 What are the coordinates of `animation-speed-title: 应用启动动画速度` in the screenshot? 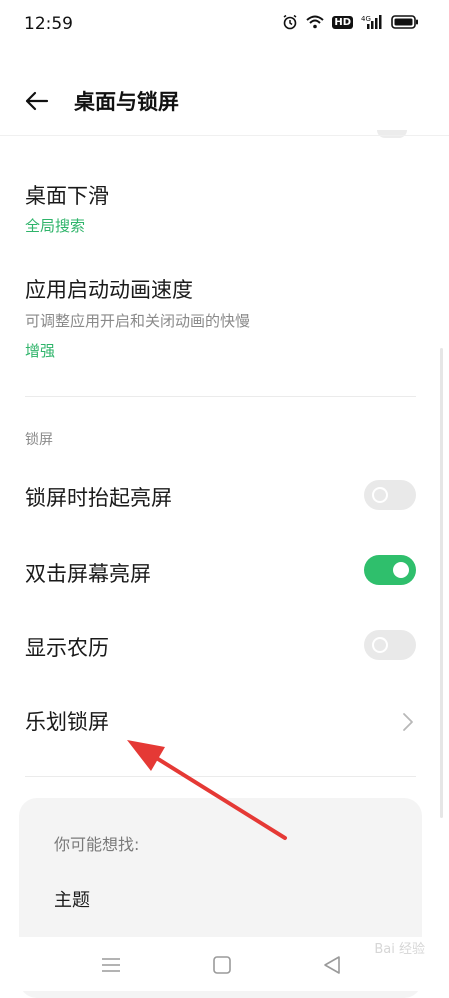 It's located at (109, 290).